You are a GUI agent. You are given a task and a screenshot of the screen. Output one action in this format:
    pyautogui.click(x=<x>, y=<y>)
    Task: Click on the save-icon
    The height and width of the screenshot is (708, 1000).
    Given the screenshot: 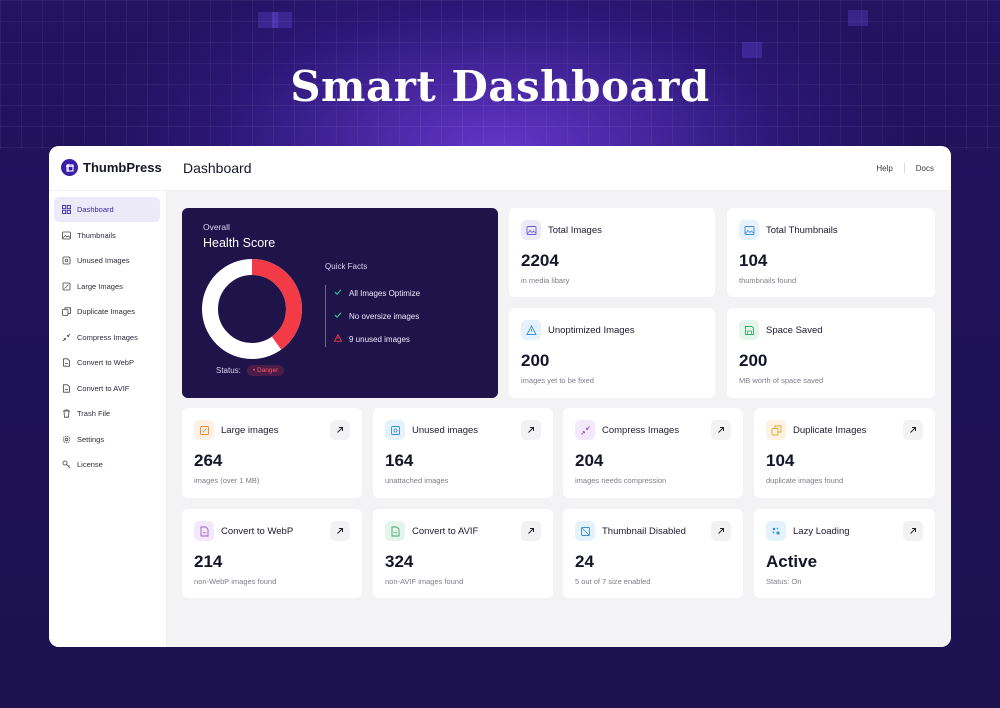 What is the action you would take?
    pyautogui.click(x=749, y=330)
    